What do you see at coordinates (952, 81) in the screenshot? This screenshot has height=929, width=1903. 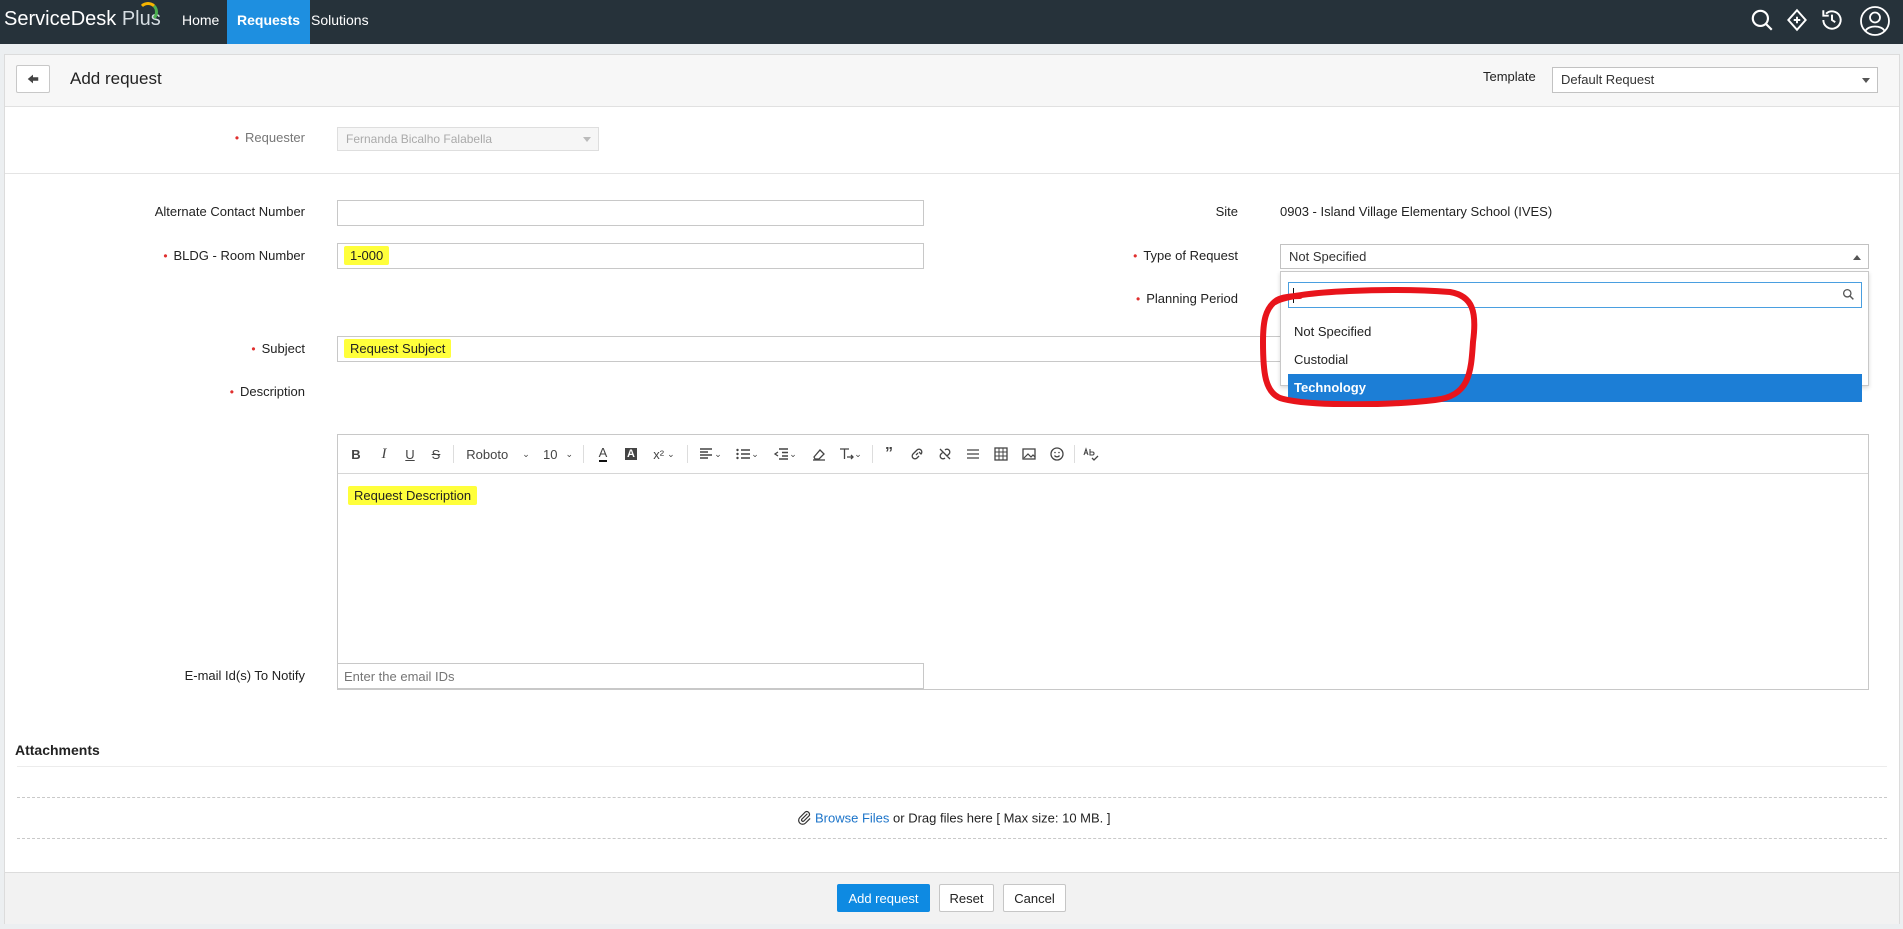 I see `form-header: Add request Template Default Request` at bounding box center [952, 81].